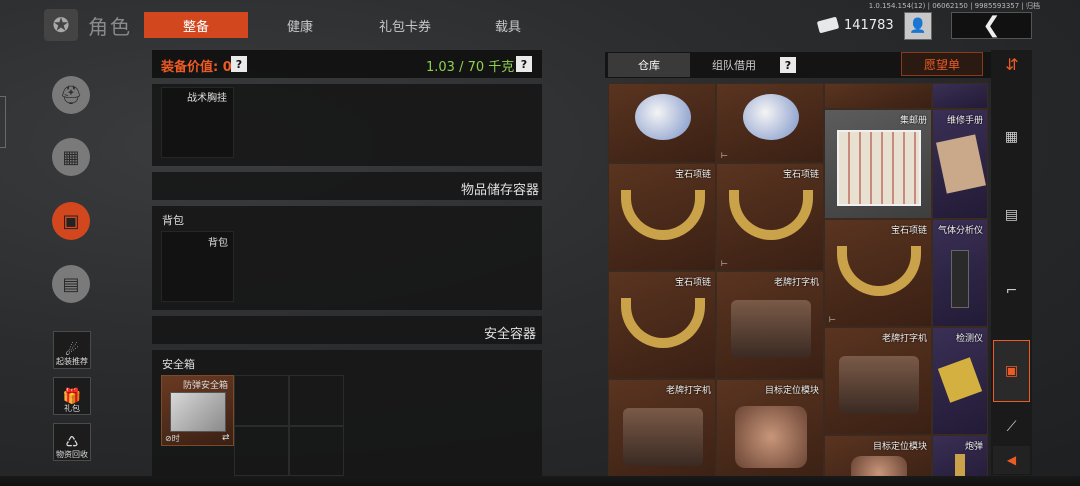 This screenshot has height=486, width=1080. What do you see at coordinates (198, 412) in the screenshot?
I see `safe-case-icon` at bounding box center [198, 412].